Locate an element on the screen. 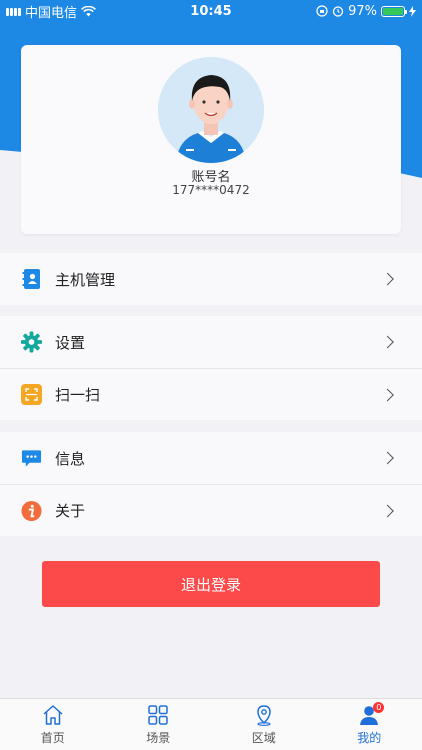 The width and height of the screenshot is (422, 750). menu-group-settings: 设置 扫一扫 is located at coordinates (211, 368).